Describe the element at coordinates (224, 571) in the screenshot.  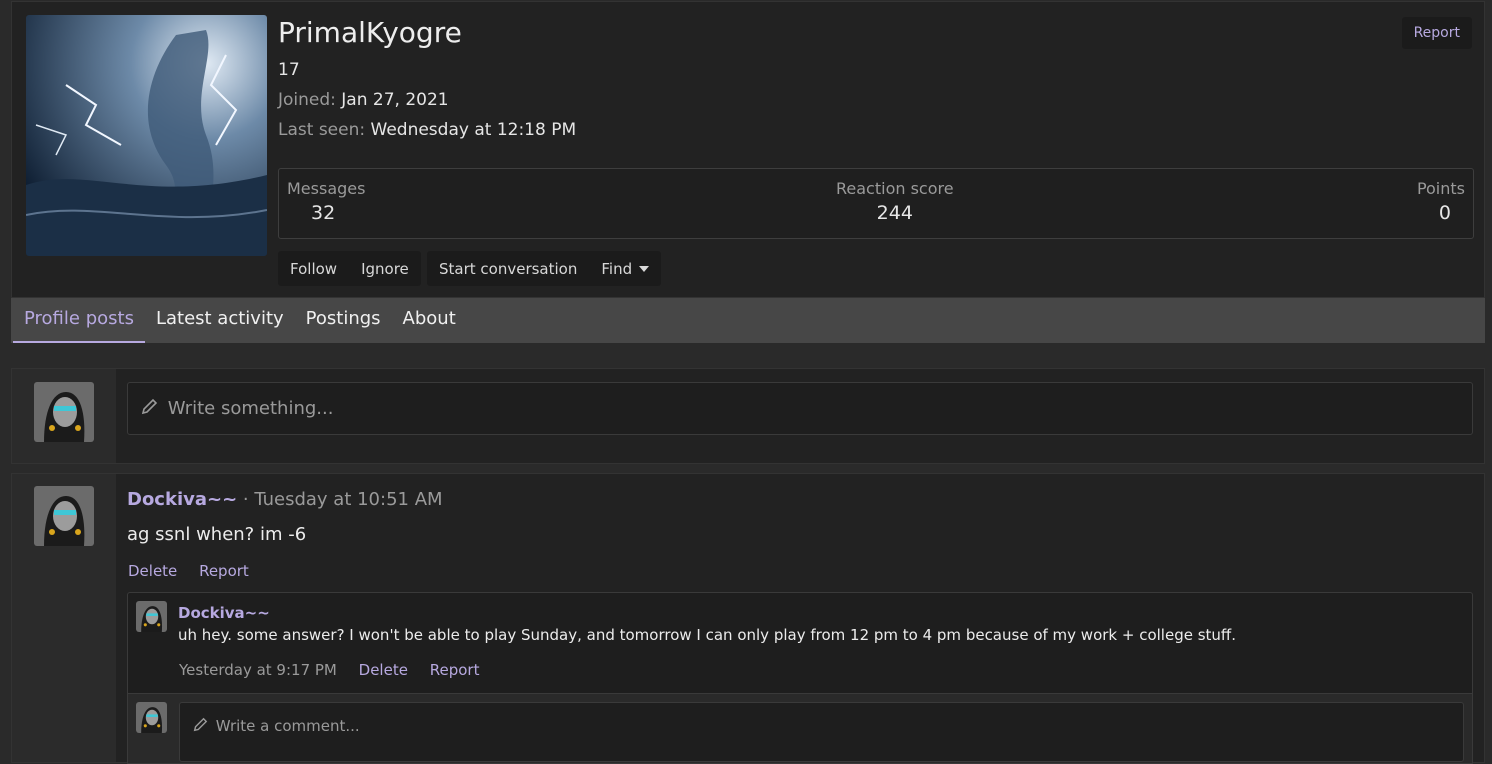
I see `report-link: Report` at that location.